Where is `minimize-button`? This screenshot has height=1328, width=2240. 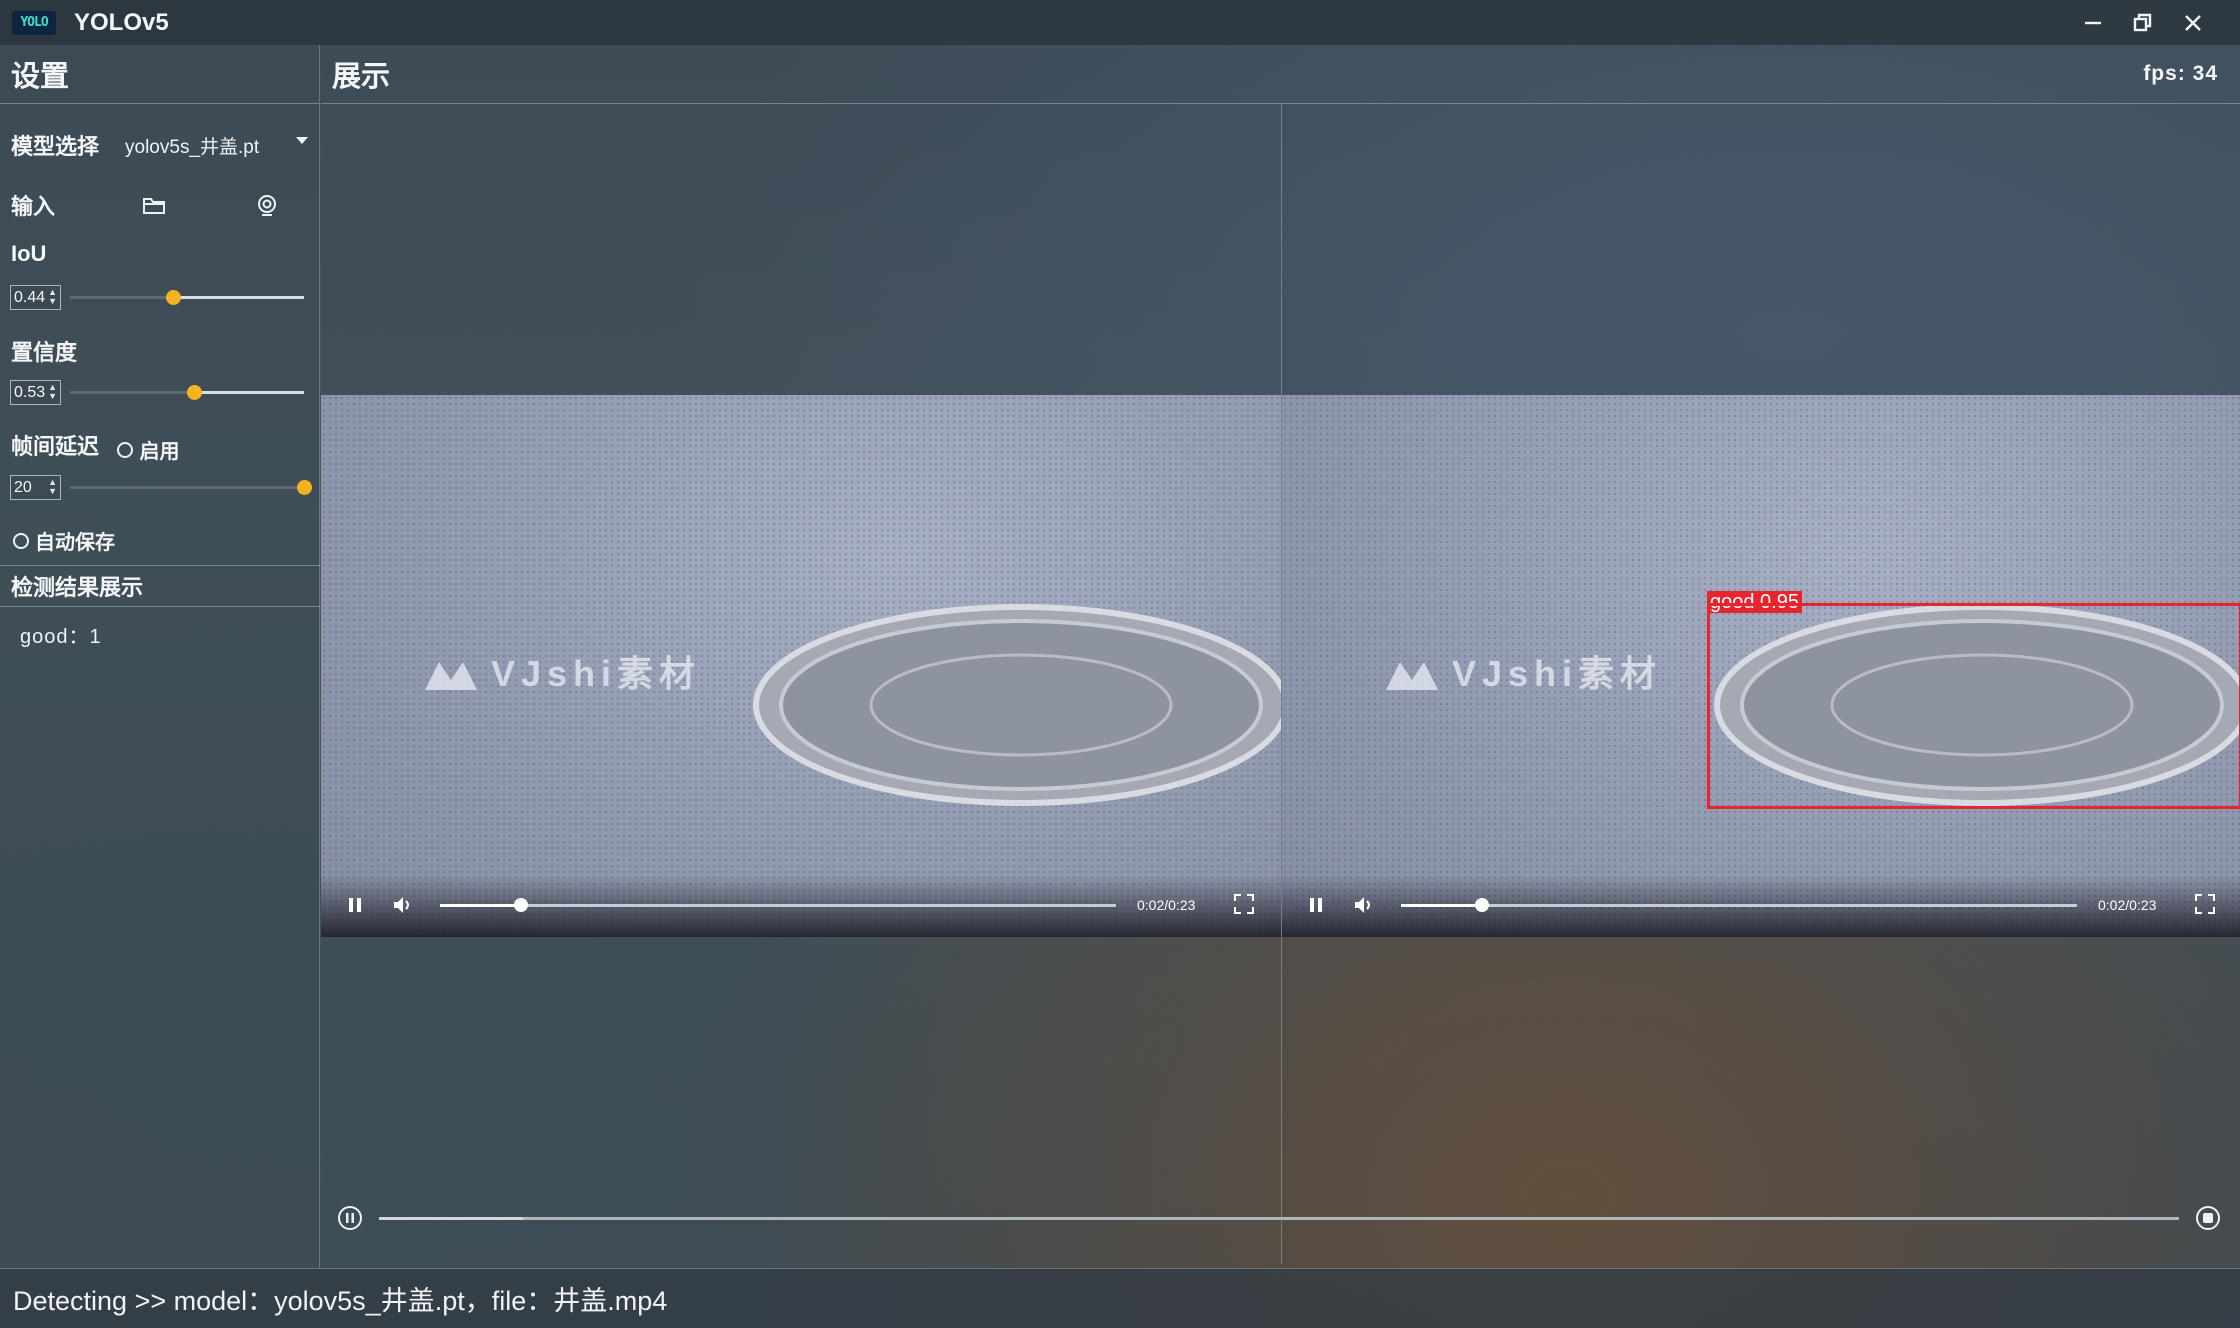
minimize-button is located at coordinates (2093, 22).